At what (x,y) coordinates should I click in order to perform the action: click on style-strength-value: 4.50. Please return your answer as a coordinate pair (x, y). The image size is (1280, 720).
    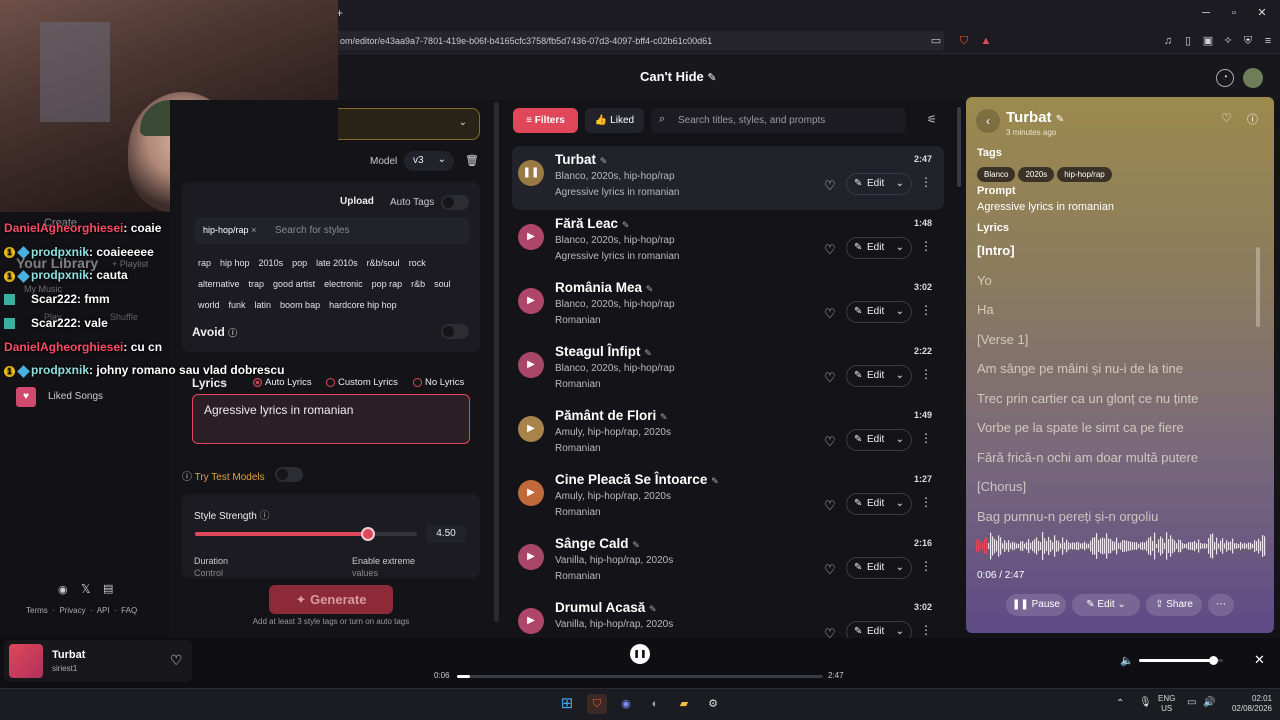
    Looking at the image, I should click on (446, 534).